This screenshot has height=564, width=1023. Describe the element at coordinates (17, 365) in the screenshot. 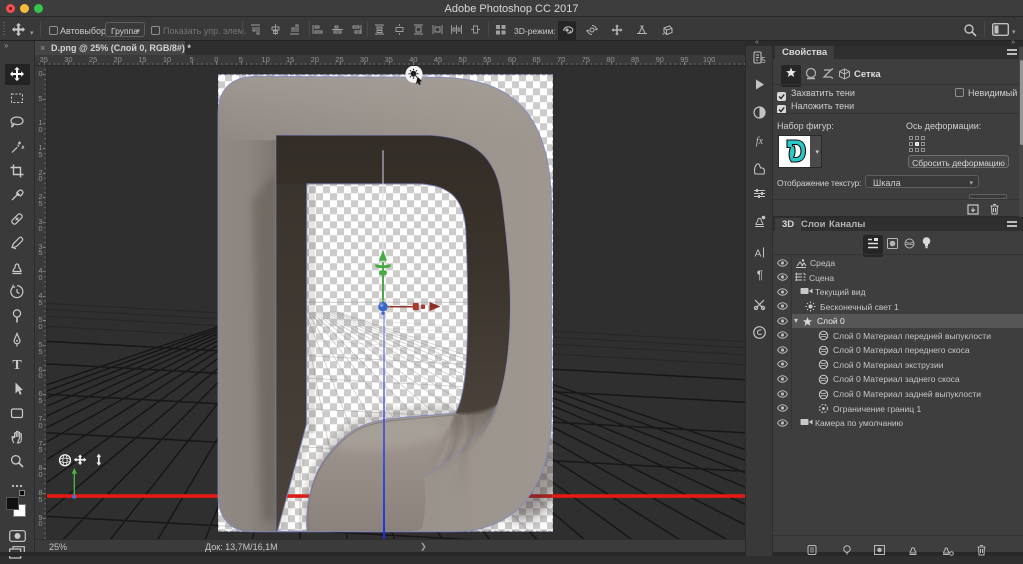

I see `svg-text: T` at that location.